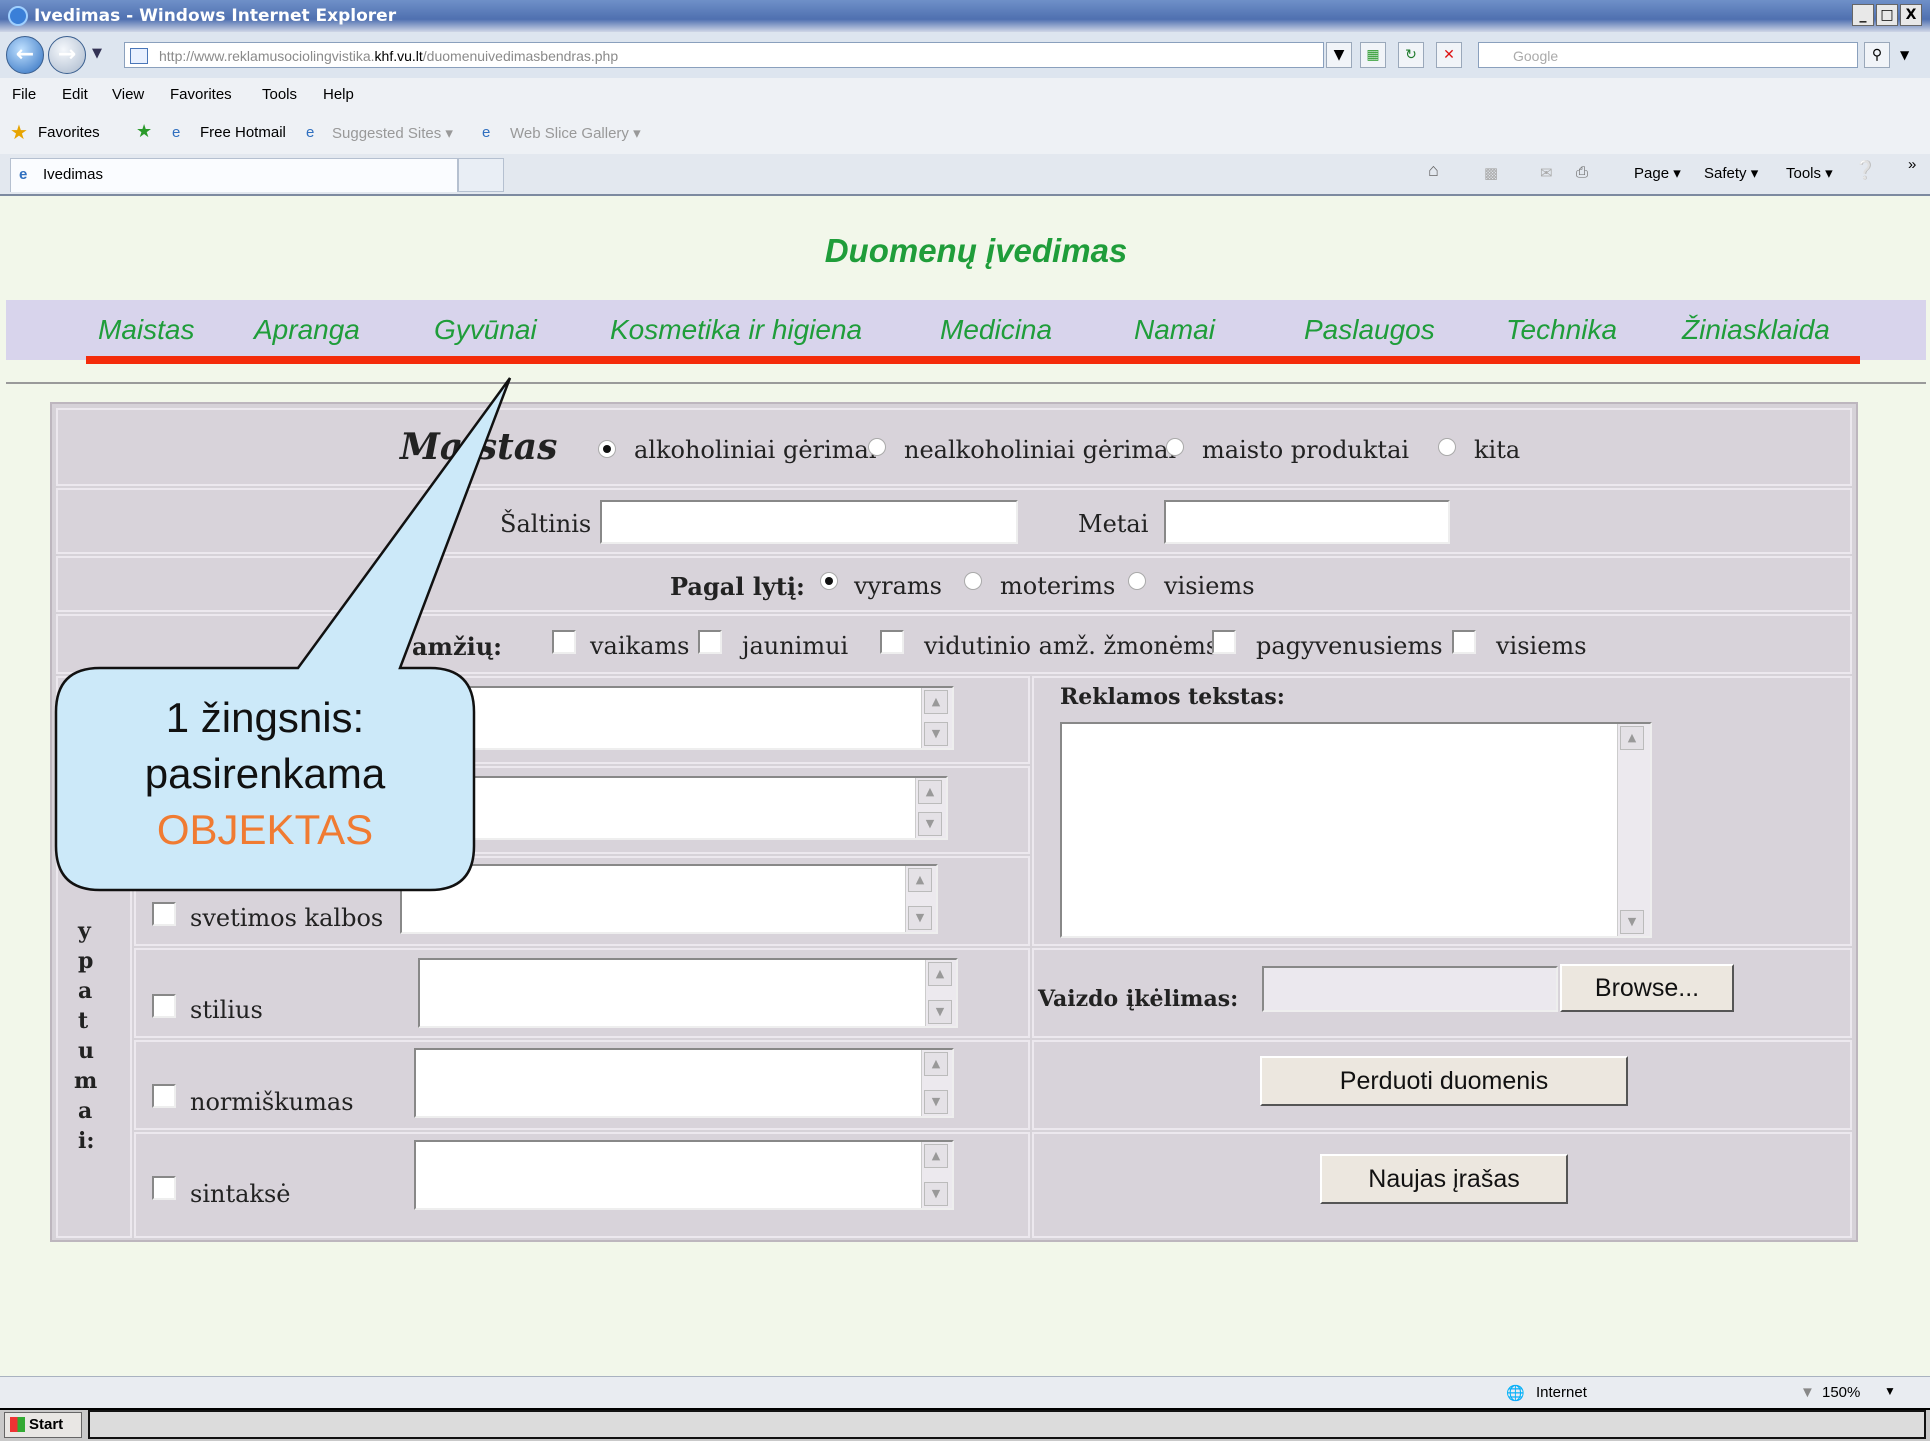  I want to click on close-button: X, so click(1911, 15).